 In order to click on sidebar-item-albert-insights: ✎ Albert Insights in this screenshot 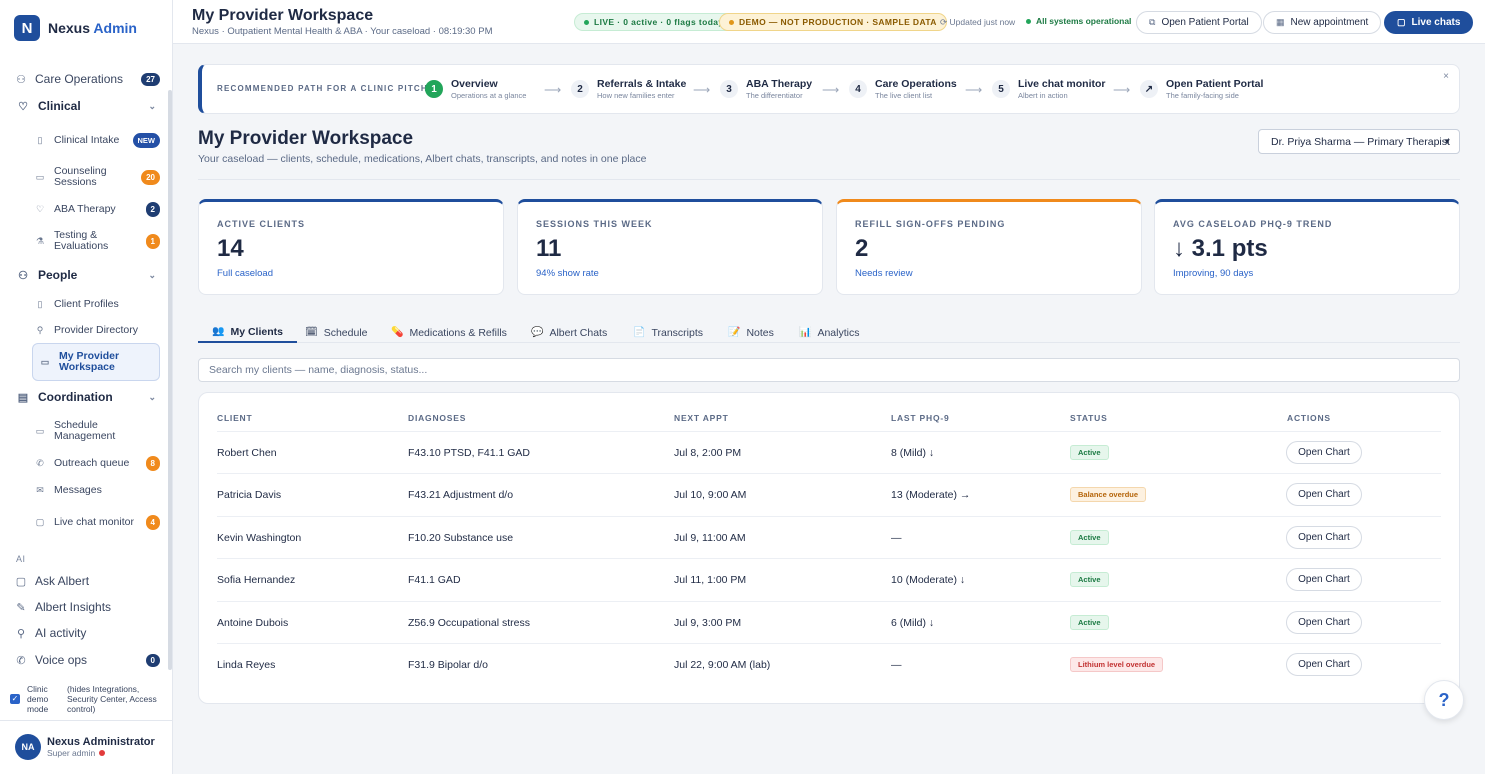, I will do `click(87, 607)`.